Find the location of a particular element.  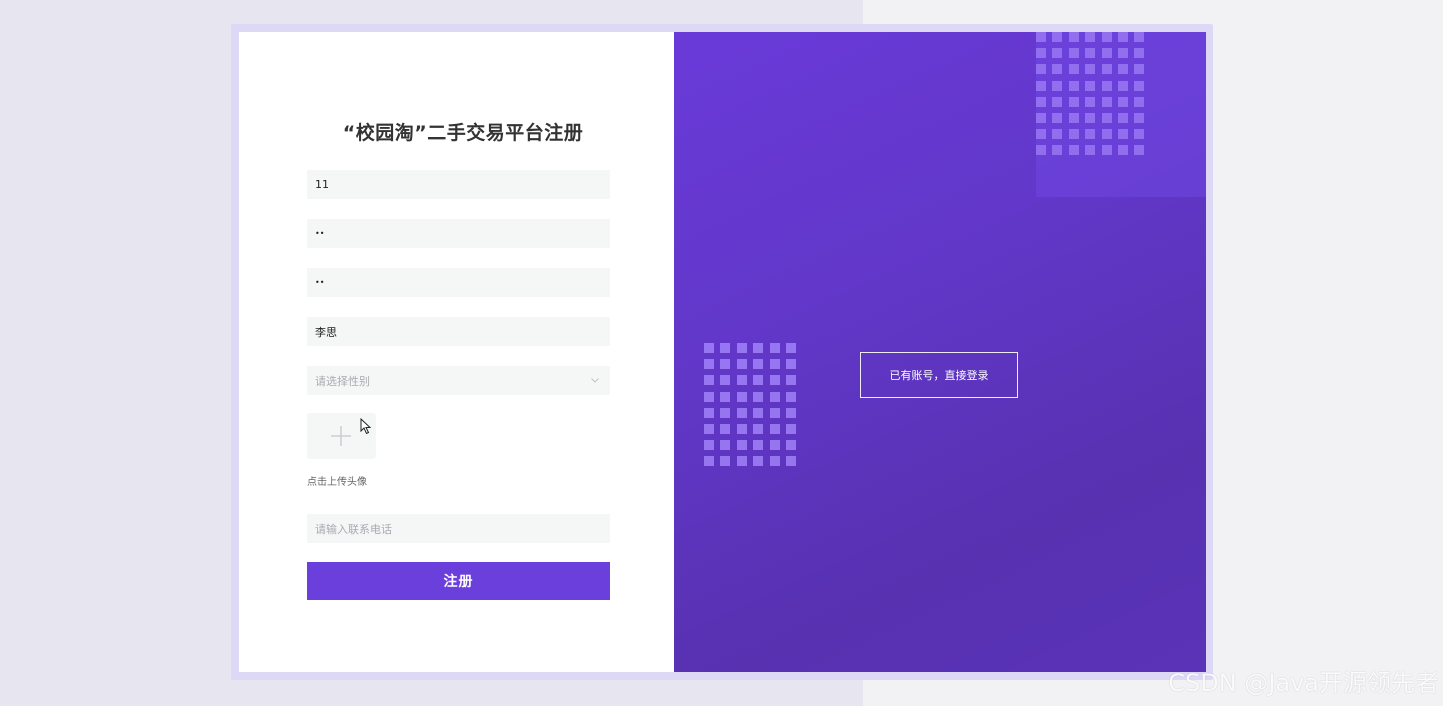

username-input: 11 is located at coordinates (458, 184).